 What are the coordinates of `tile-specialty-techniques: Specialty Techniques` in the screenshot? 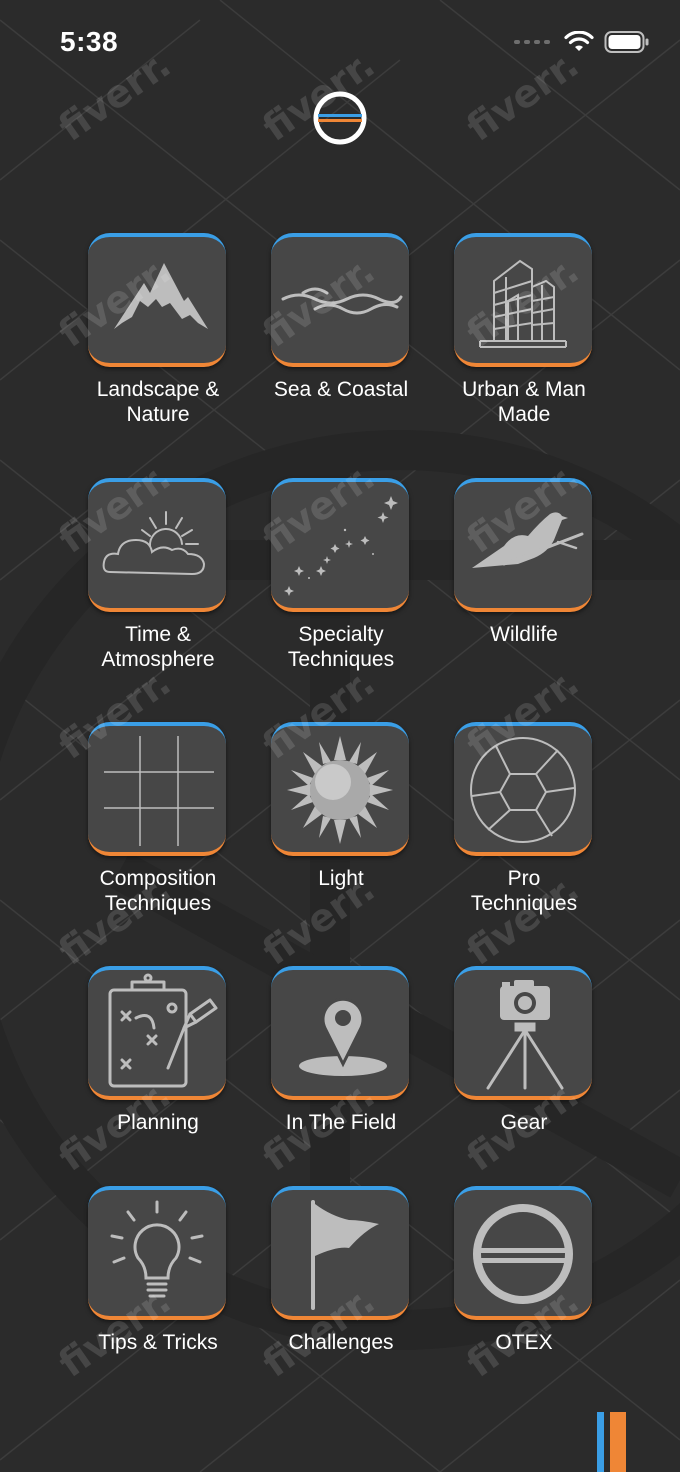 It's located at (341, 574).